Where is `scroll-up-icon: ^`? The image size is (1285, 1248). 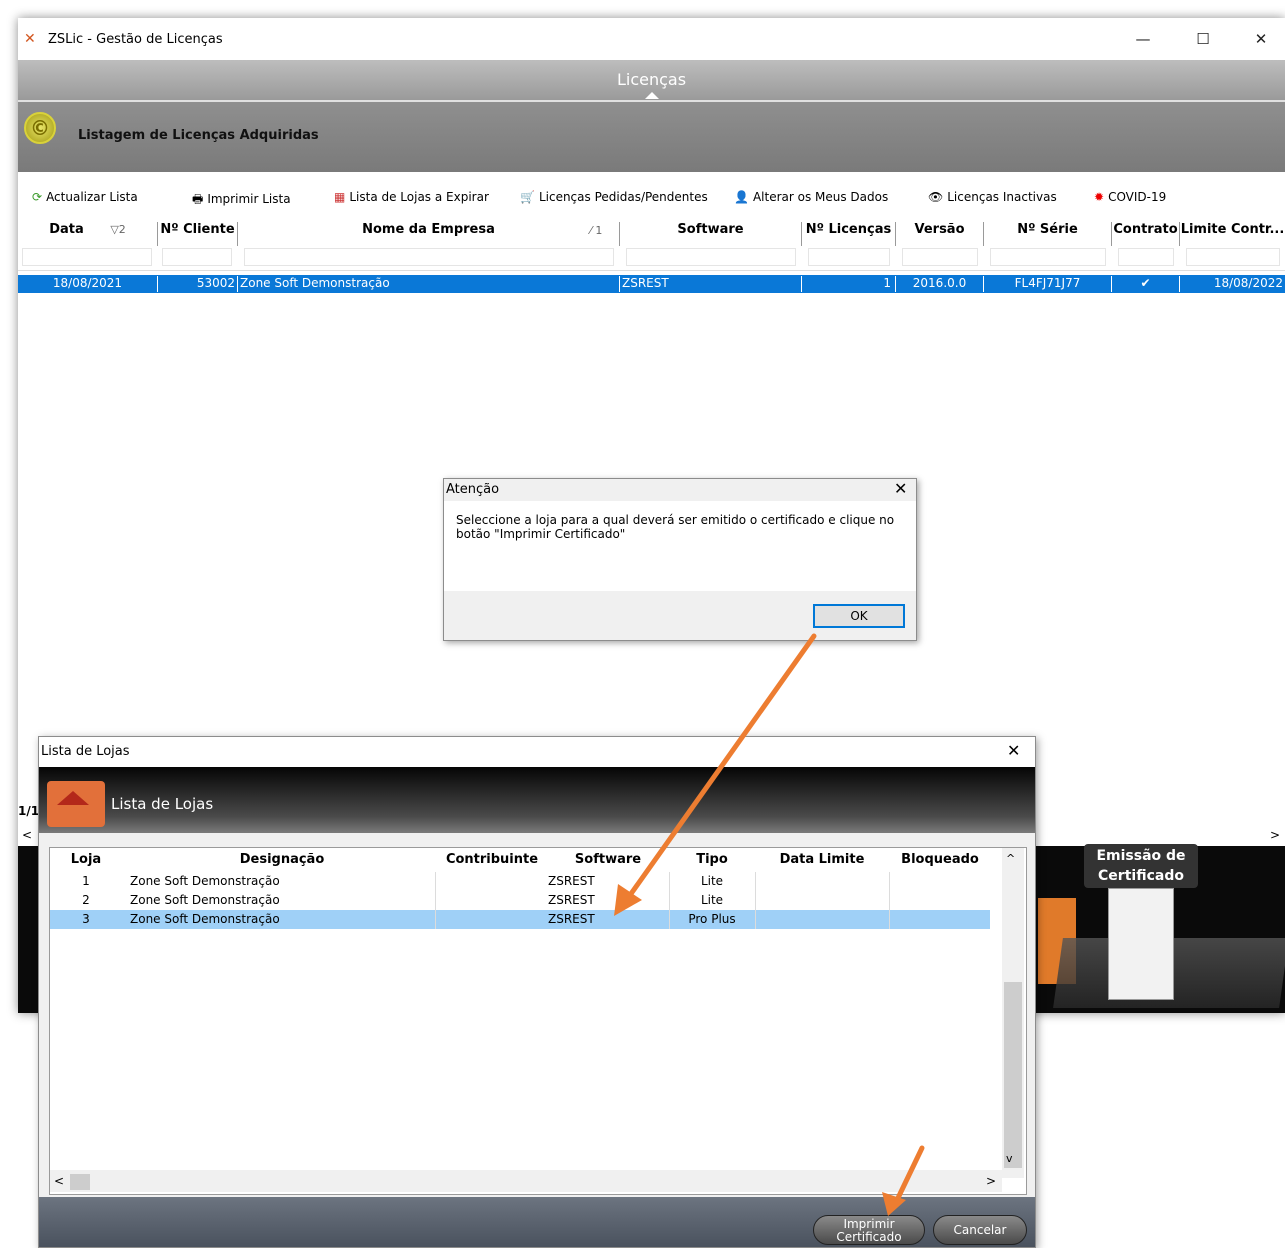
scroll-up-icon: ^ is located at coordinates (1010, 858).